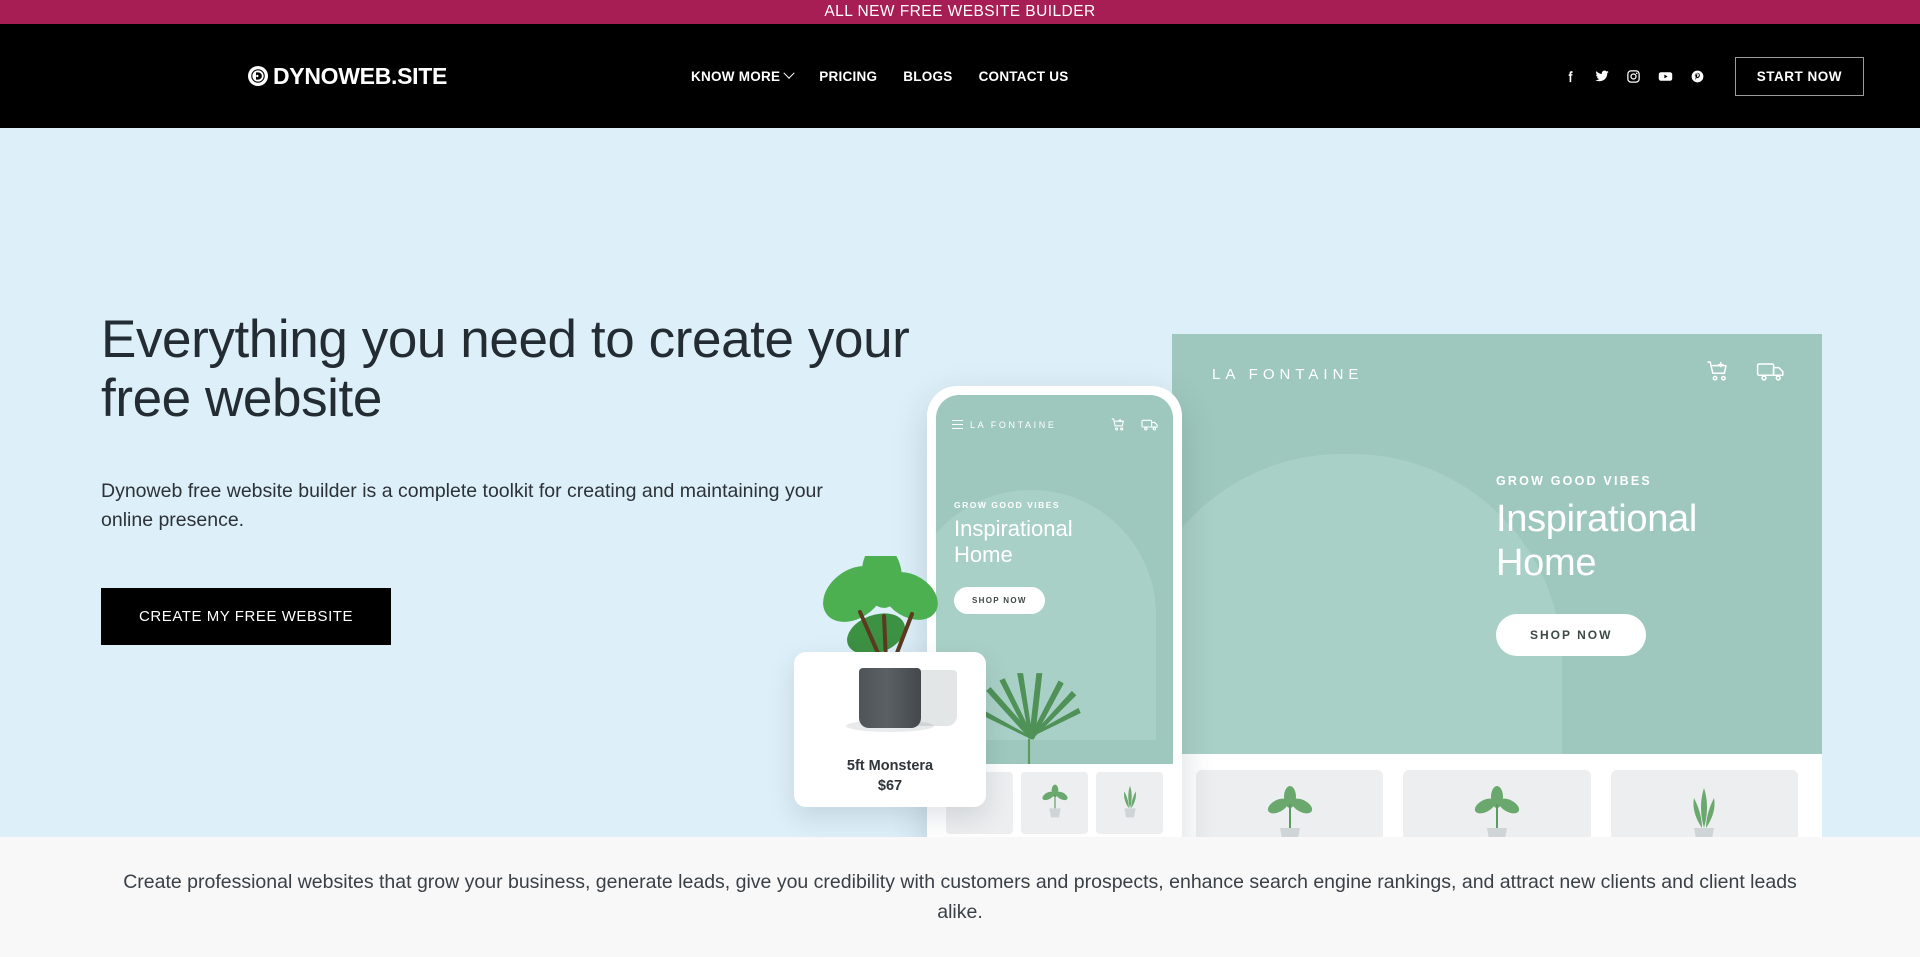 This screenshot has height=957, width=1920. Describe the element at coordinates (1546, 563) in the screenshot. I see `desktop-headline-line2: Home` at that location.